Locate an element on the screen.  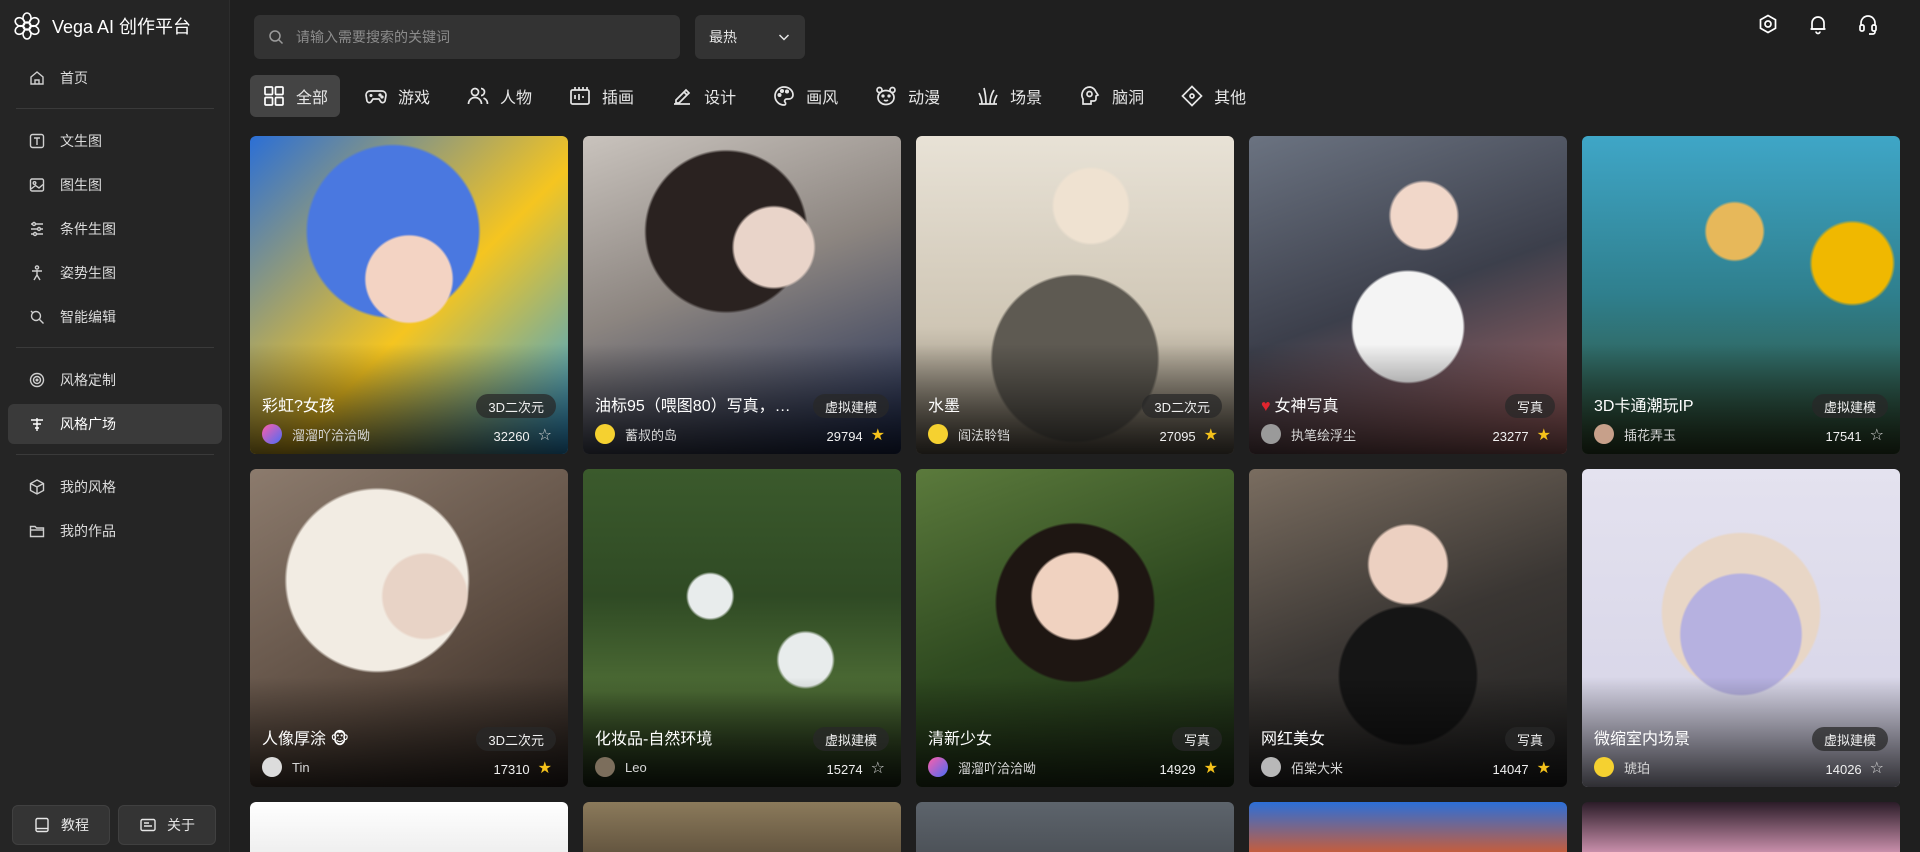
nav-item-my-works: 我的作品 is located at coordinates (115, 531).